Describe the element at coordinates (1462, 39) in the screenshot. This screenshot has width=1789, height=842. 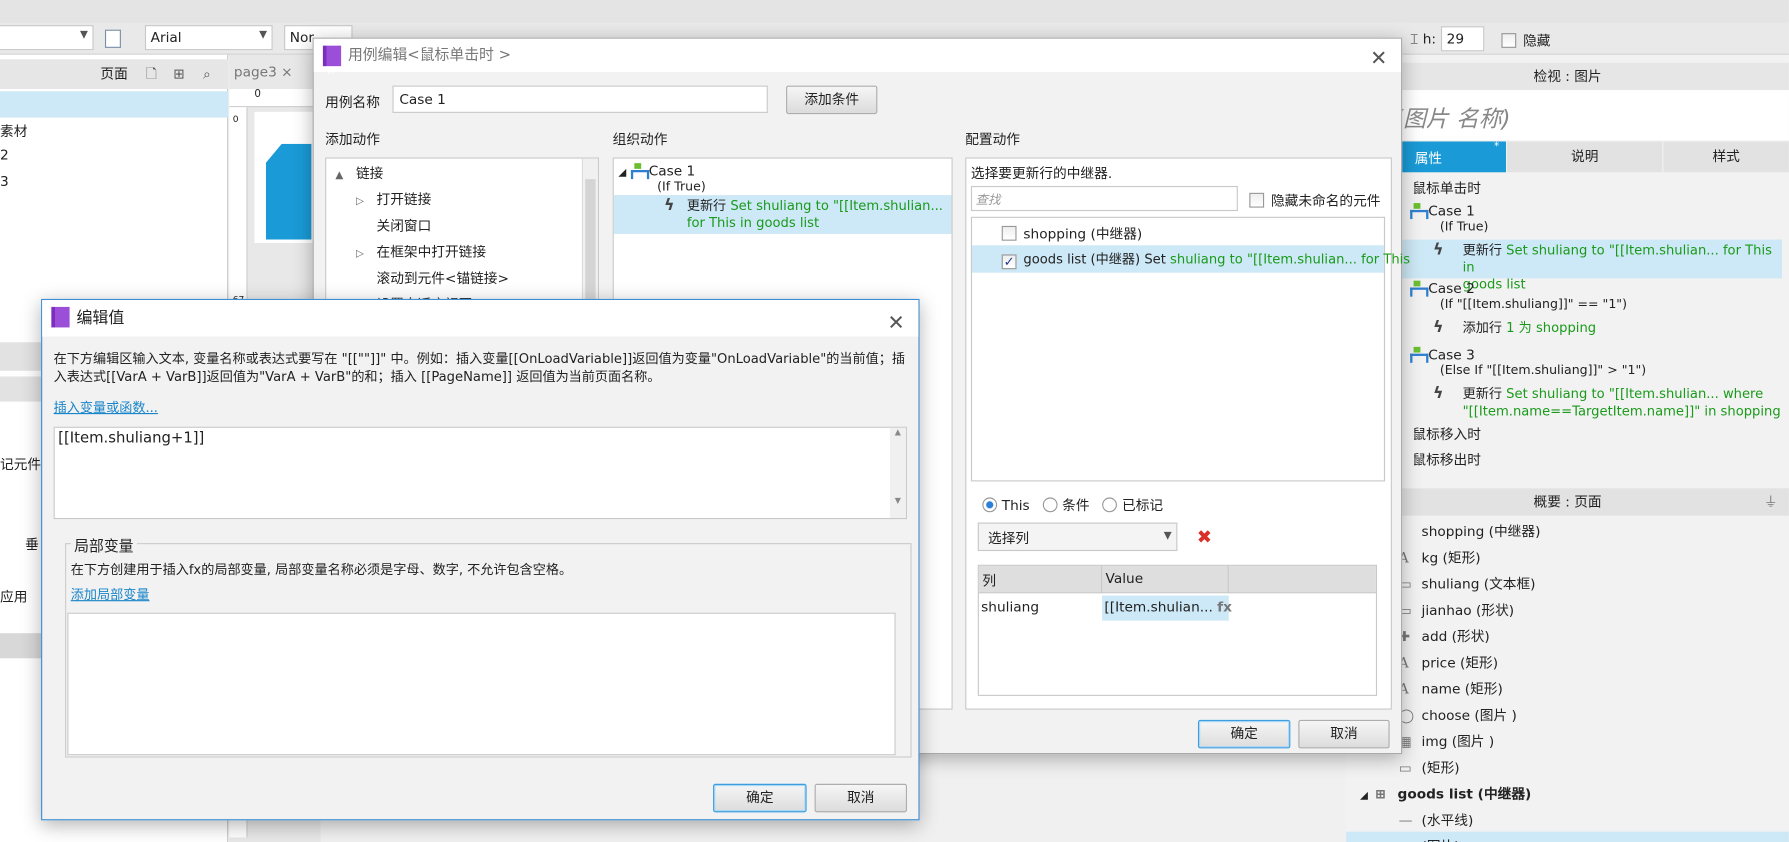
I see `height-input: 29` at that location.